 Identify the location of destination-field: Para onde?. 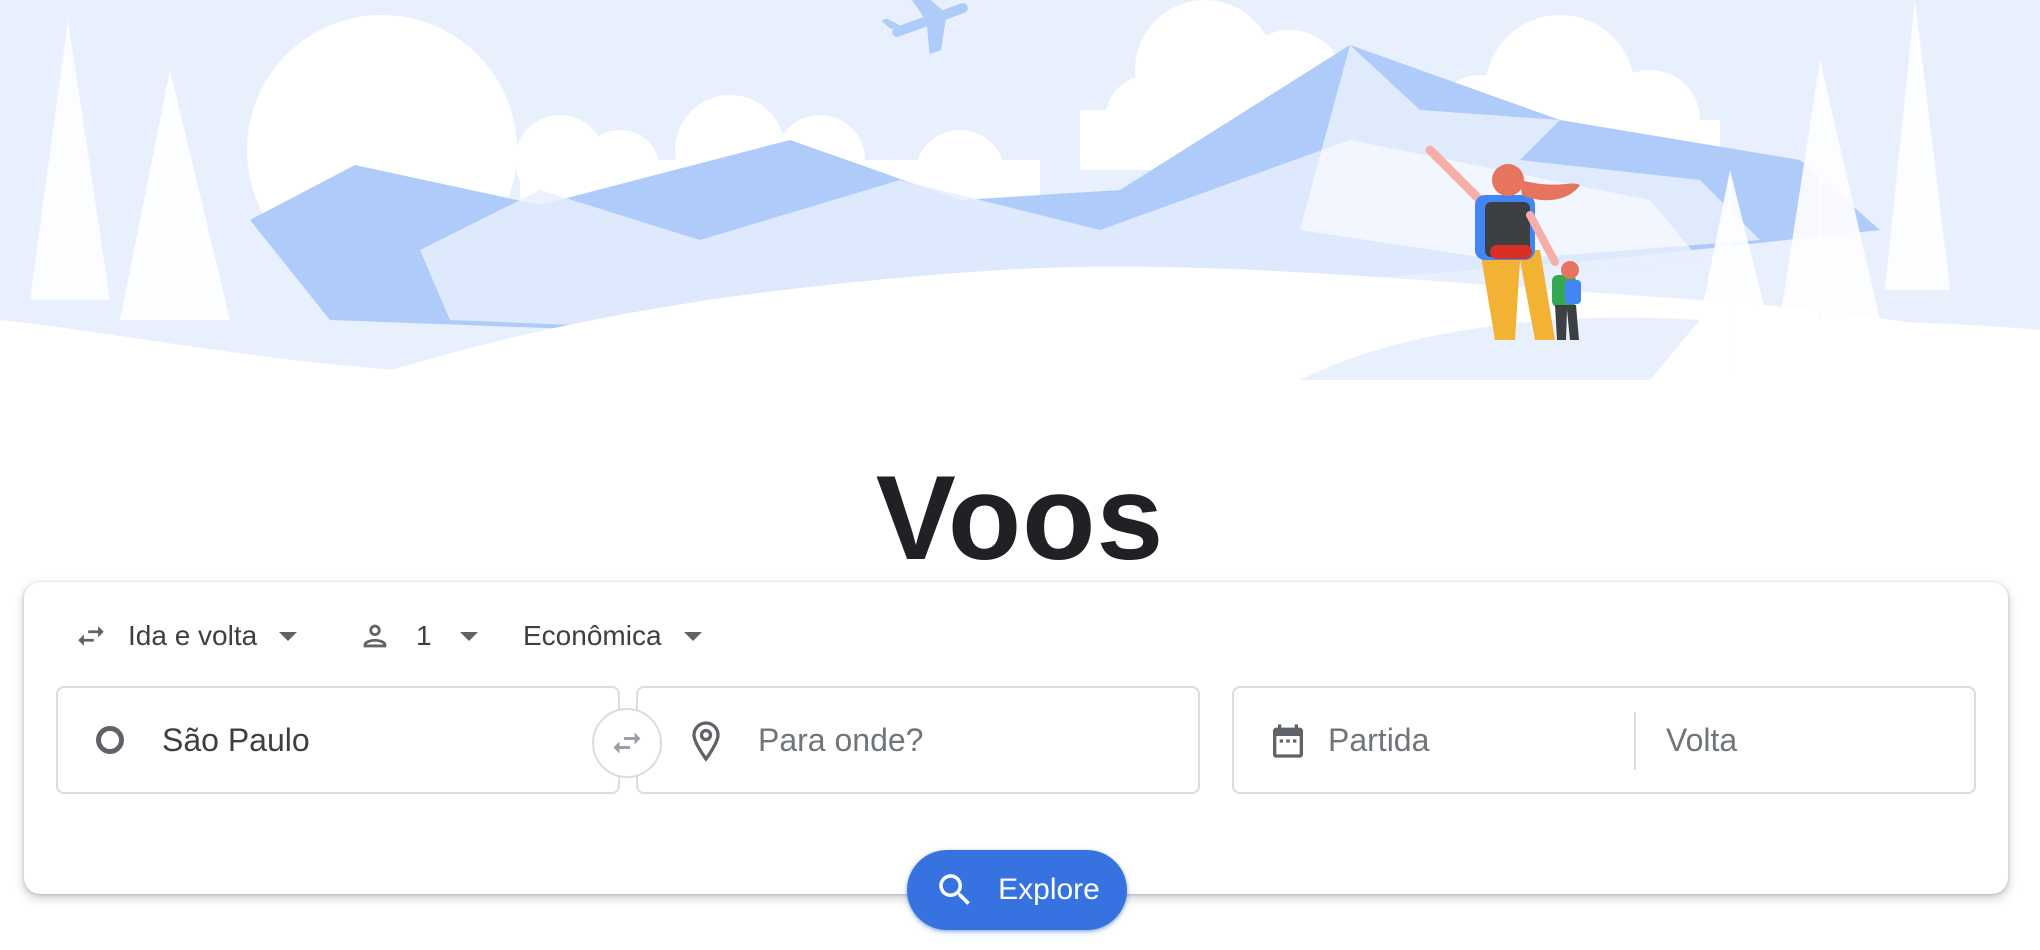
(918, 740).